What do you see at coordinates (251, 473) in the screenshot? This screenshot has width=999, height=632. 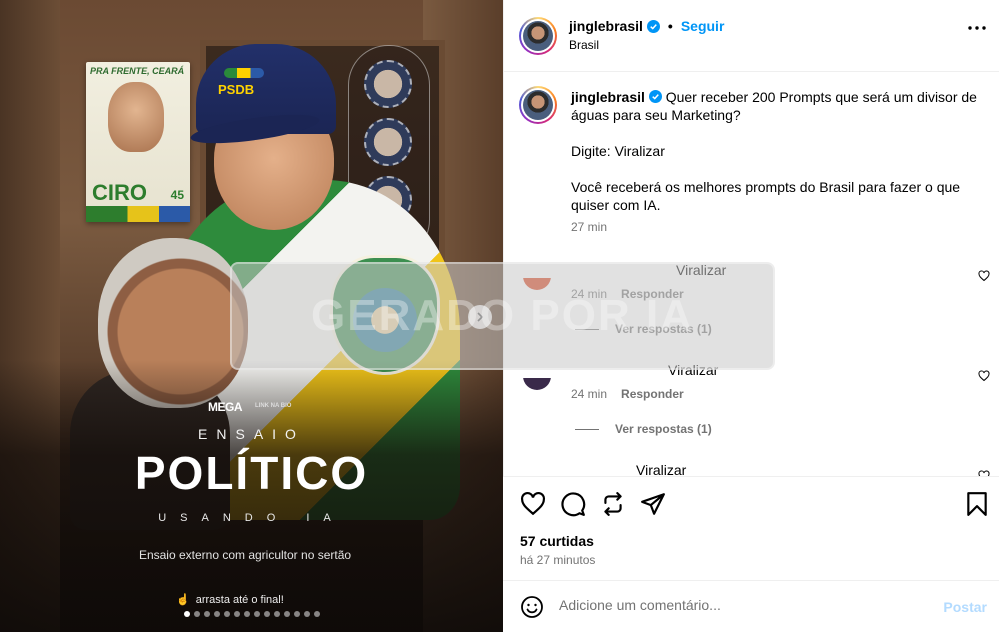 I see `title-main: POLÍTICO` at bounding box center [251, 473].